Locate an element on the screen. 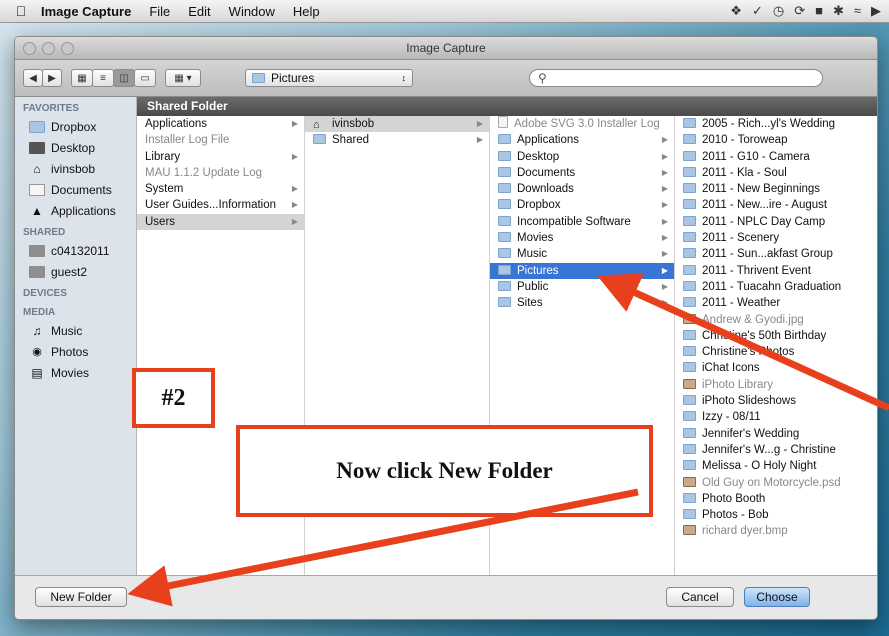  list-item: 2011 - New Beginnings is located at coordinates (776, 189).